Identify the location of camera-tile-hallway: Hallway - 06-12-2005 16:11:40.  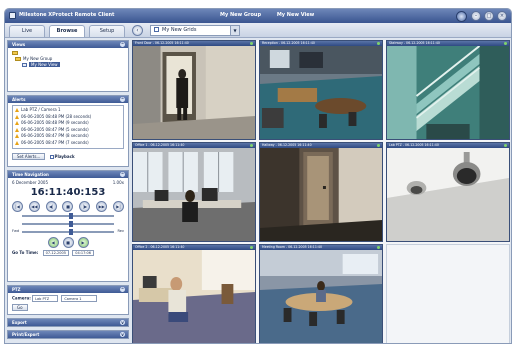
(321, 192).